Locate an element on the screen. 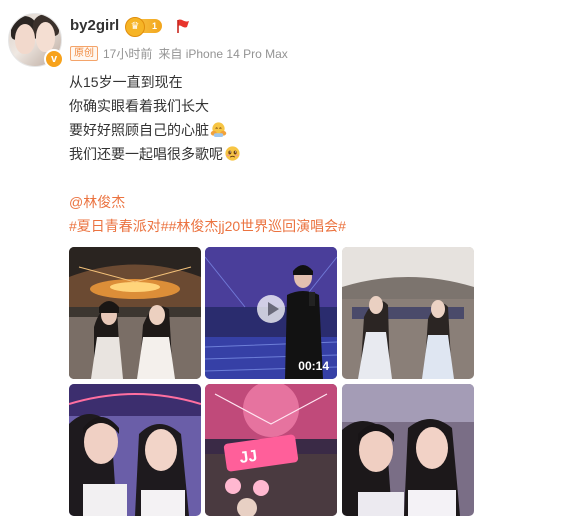  post-meta: 原创 17小时前 来自 iPhone 14 Pro Max is located at coordinates (179, 53).